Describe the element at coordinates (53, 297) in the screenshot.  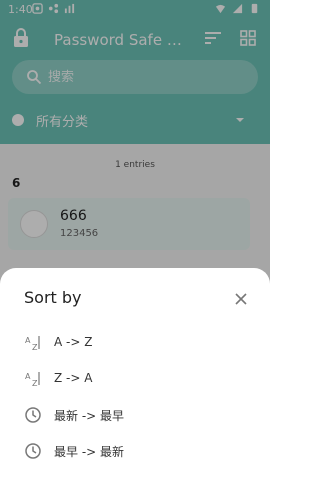
I see `sheet-title: Sort by` at that location.